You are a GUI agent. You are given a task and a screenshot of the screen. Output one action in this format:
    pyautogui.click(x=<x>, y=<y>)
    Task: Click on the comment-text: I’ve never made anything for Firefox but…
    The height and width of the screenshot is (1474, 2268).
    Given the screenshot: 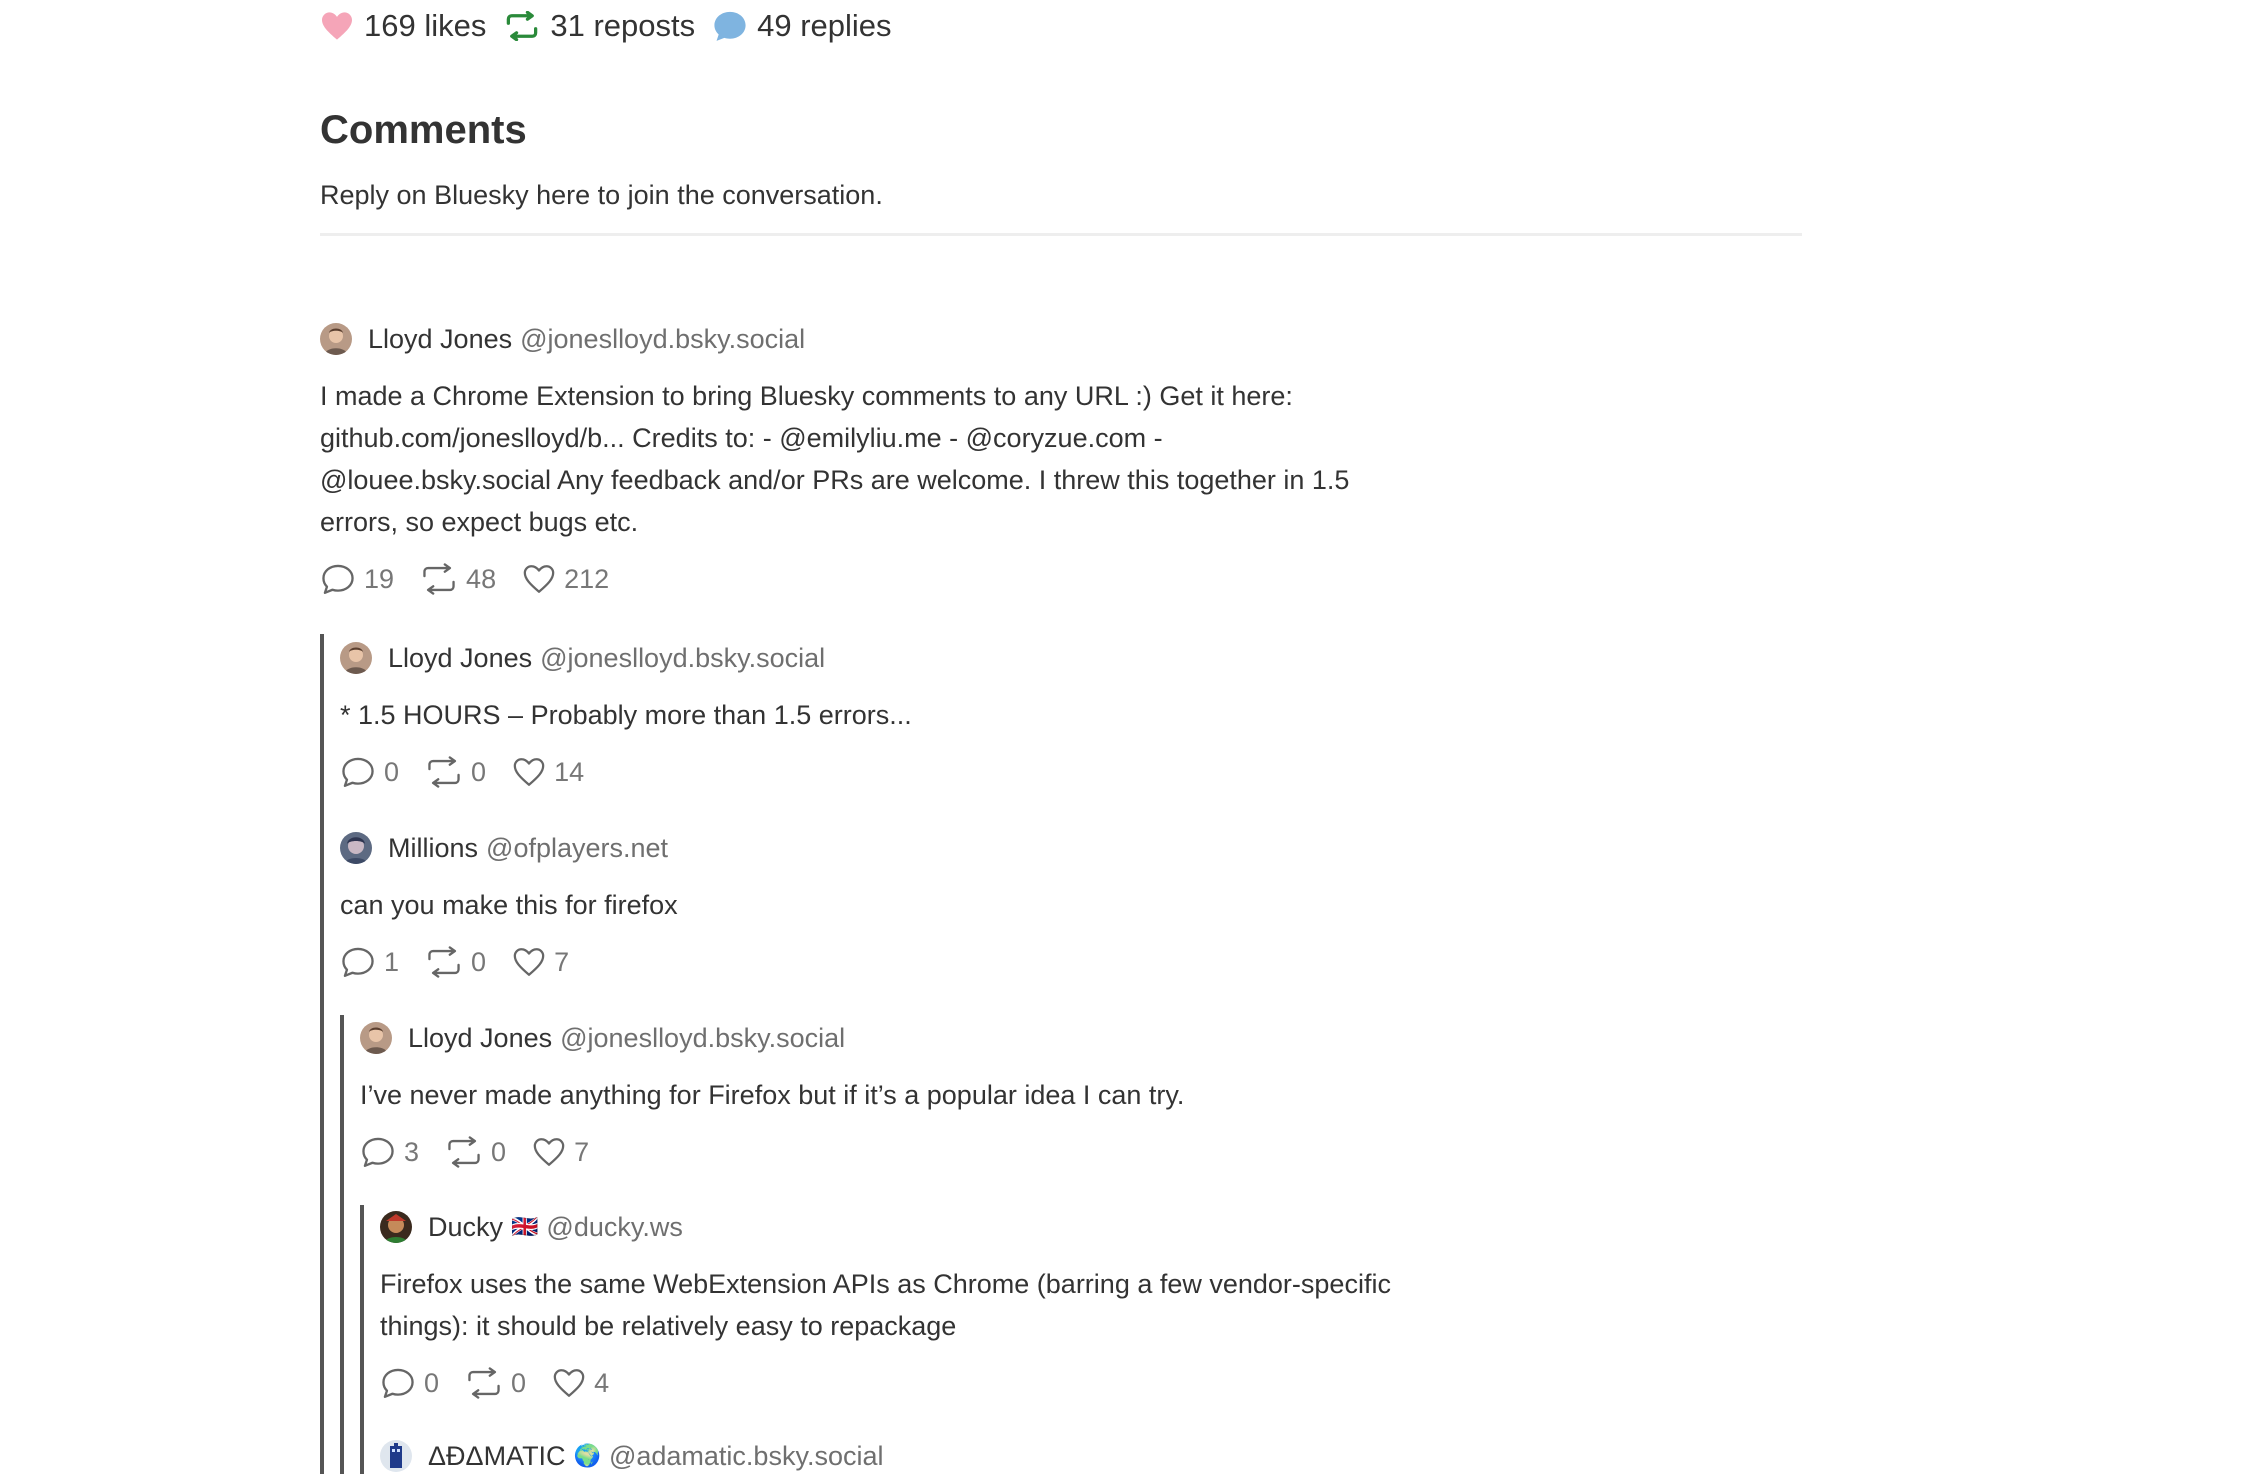 What is the action you would take?
    pyautogui.click(x=772, y=1095)
    